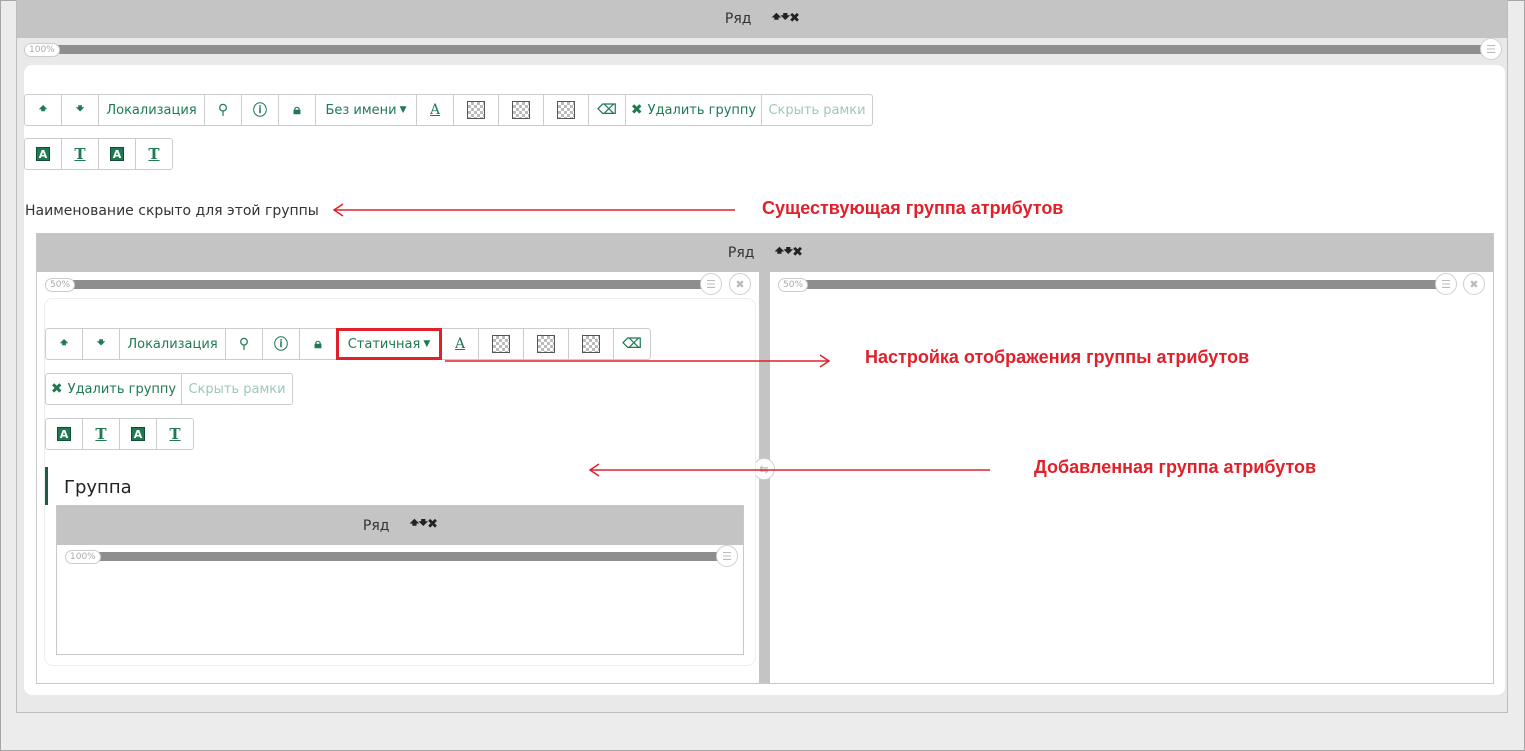 The image size is (1525, 751). I want to click on caret-down-icon: ▼, so click(427, 344).